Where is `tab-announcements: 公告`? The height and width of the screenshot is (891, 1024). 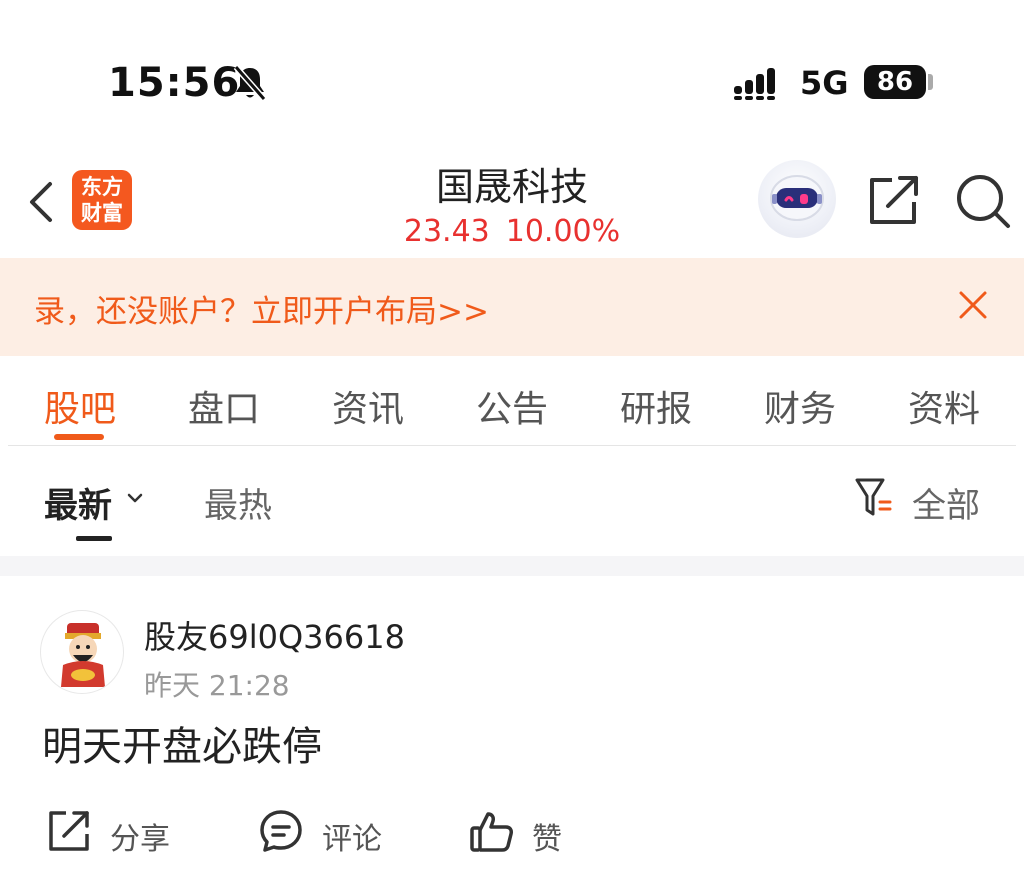 tab-announcements: 公告 is located at coordinates (512, 406).